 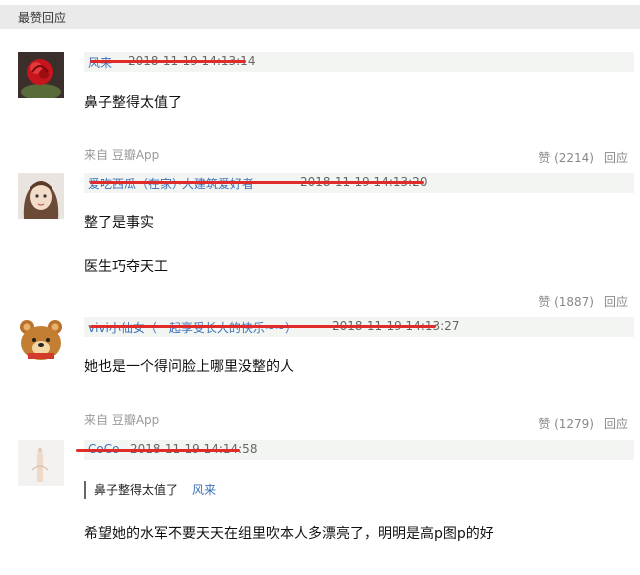 What do you see at coordinates (359, 62) in the screenshot?
I see `comment-meta: 风来 2018-11-19 14:13:14` at bounding box center [359, 62].